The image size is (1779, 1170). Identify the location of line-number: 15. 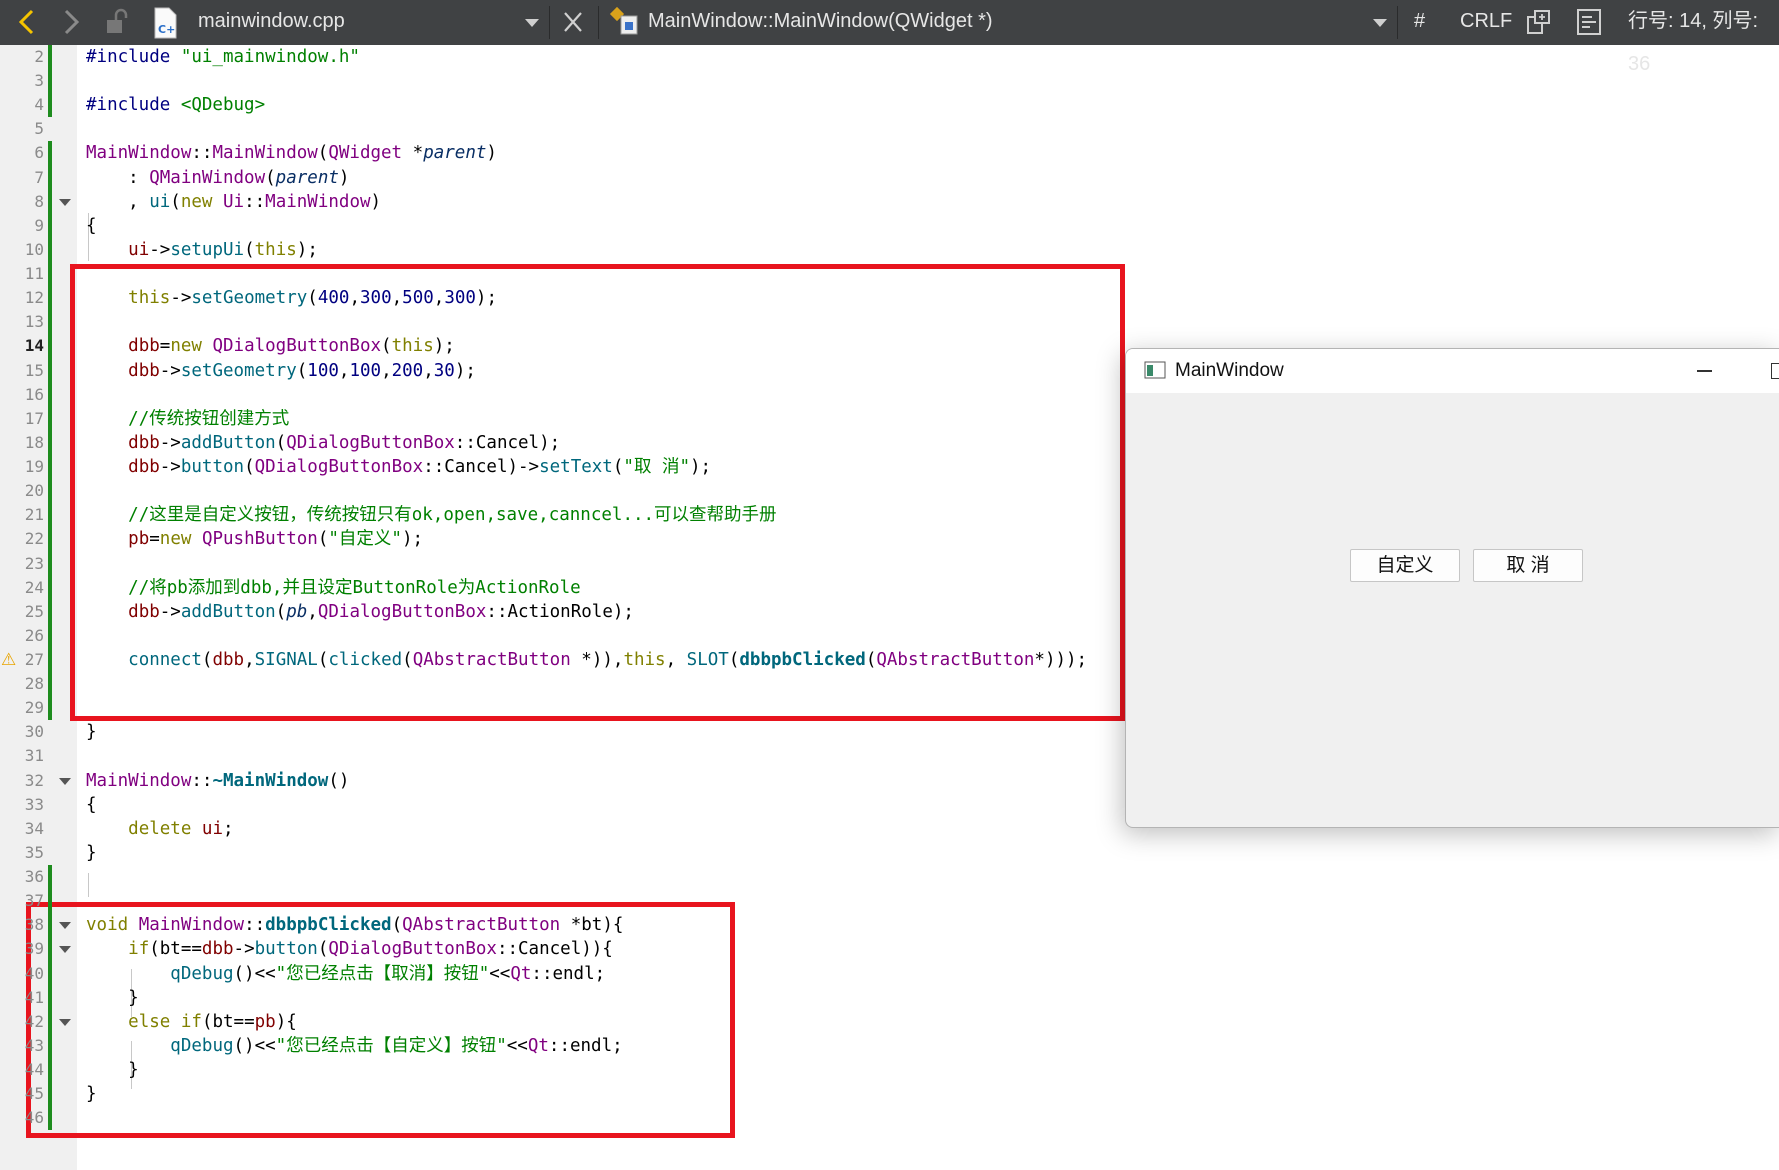
(34, 370).